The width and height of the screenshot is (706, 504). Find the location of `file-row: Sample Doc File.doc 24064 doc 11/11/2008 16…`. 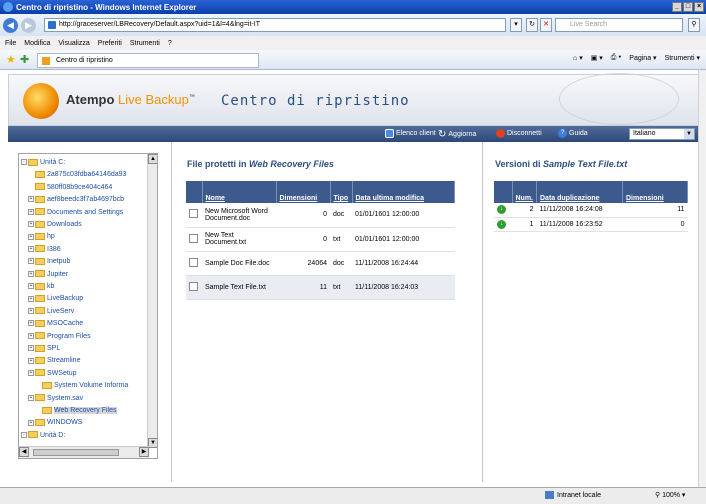

file-row: Sample Doc File.doc 24064 doc 11/11/2008 16… is located at coordinates (320, 263).